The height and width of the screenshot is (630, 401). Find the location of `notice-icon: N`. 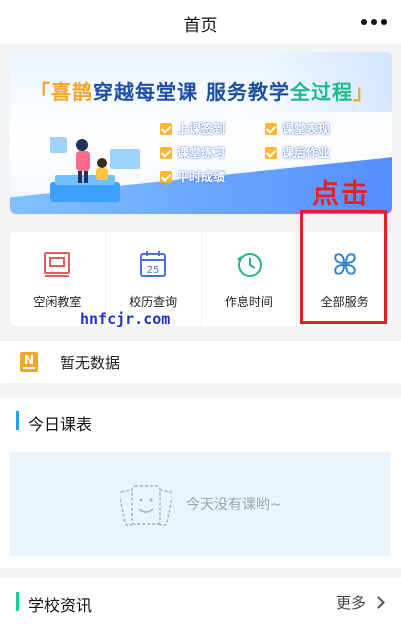

notice-icon: N is located at coordinates (29, 362).